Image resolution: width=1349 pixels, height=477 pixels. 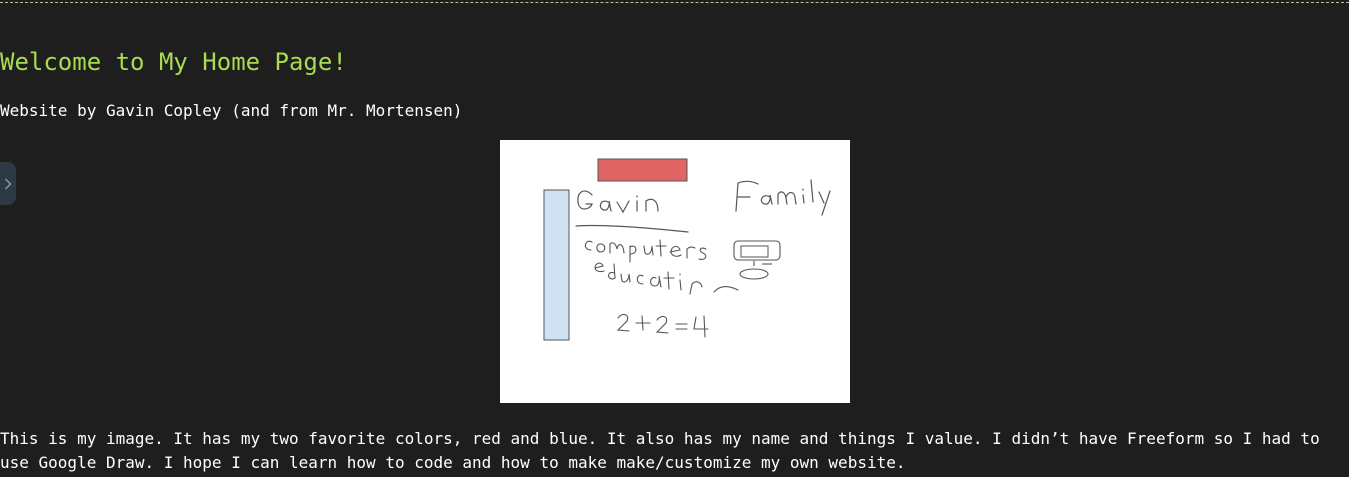 I want to click on page-title: Welcome to My Home Page!, so click(x=173, y=62).